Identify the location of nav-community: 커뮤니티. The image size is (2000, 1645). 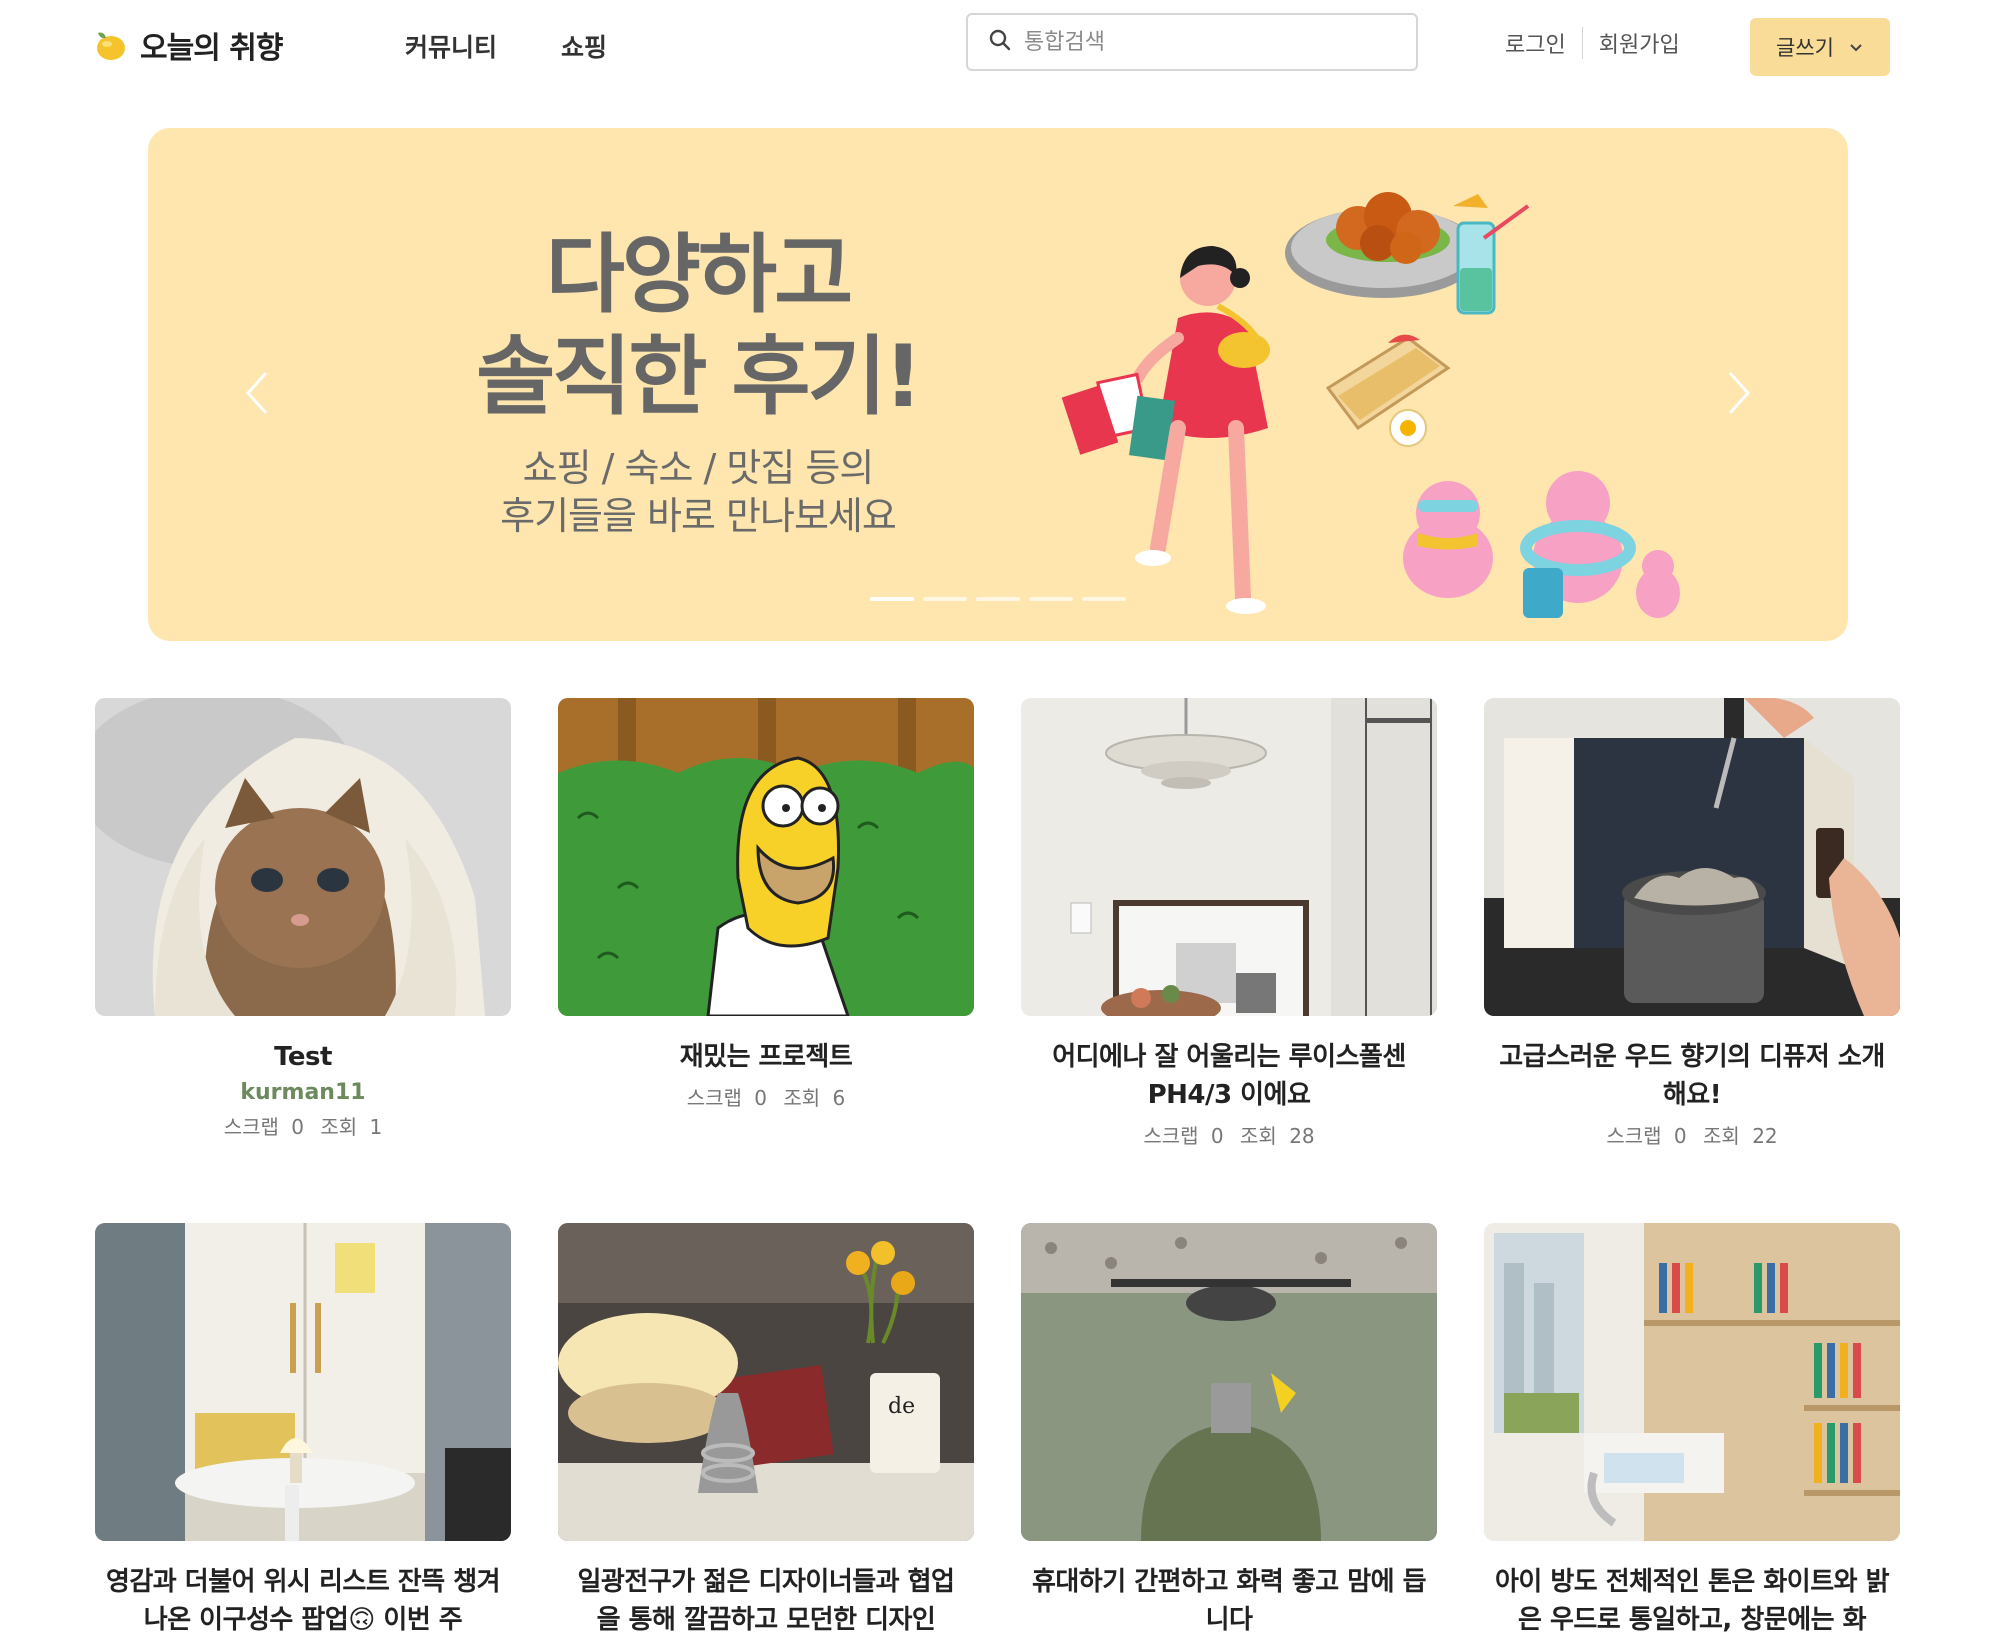
(451, 46).